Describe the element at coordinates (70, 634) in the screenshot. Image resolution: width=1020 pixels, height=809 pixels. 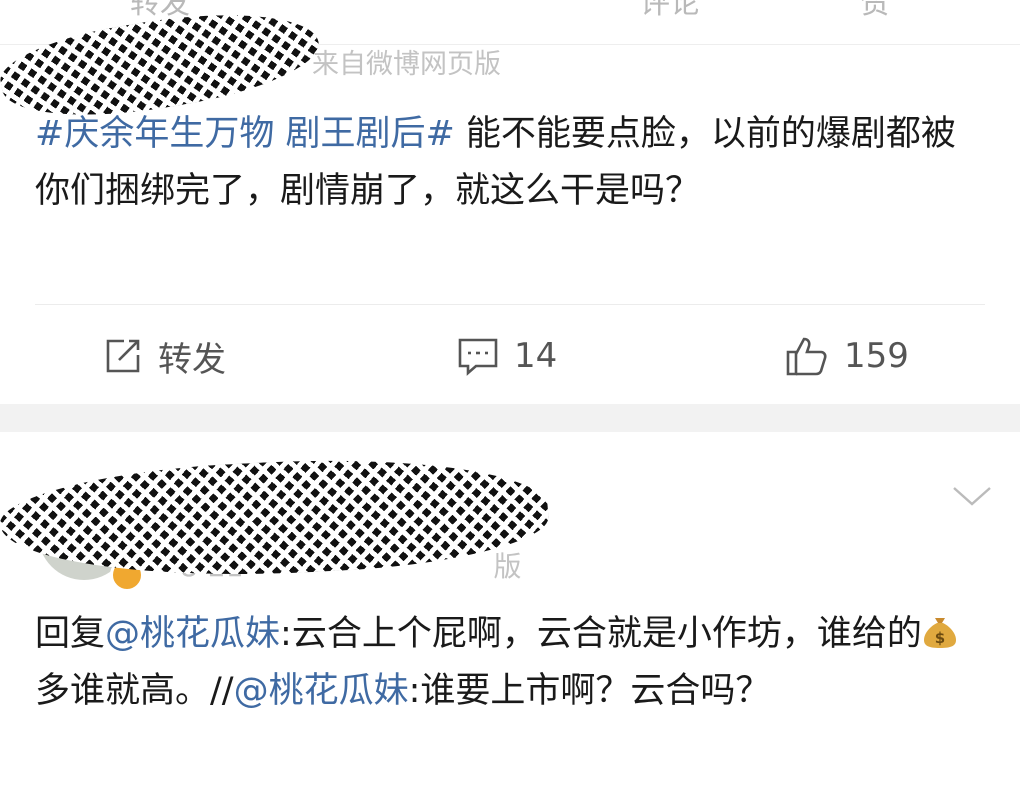
I see `reply-prefix: 回复` at that location.